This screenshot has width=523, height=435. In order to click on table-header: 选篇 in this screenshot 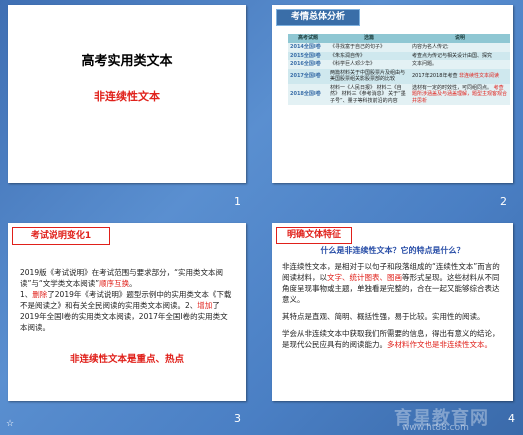, I will do `click(369, 38)`.